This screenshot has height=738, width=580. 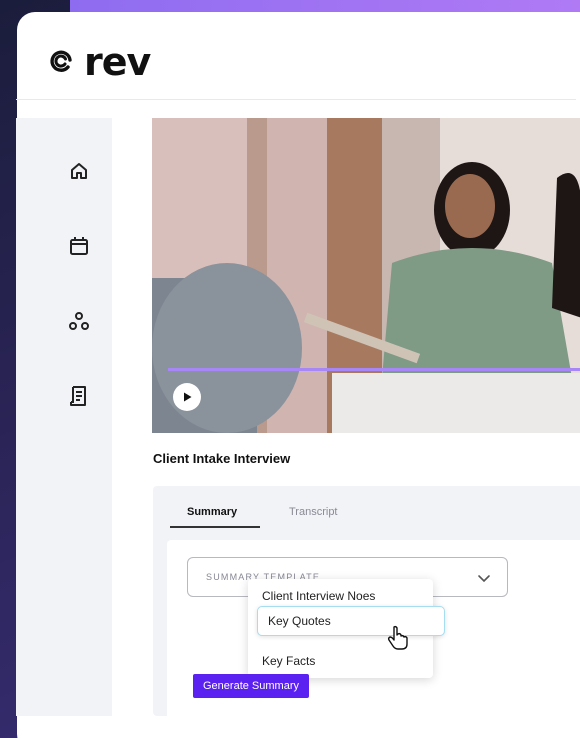 I want to click on hand-pointer-cursor-icon, so click(x=398, y=640).